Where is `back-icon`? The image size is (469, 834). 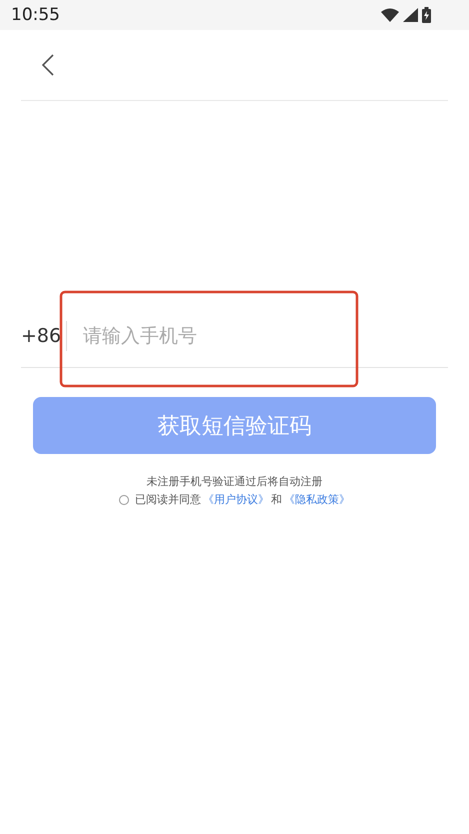
back-icon is located at coordinates (48, 65).